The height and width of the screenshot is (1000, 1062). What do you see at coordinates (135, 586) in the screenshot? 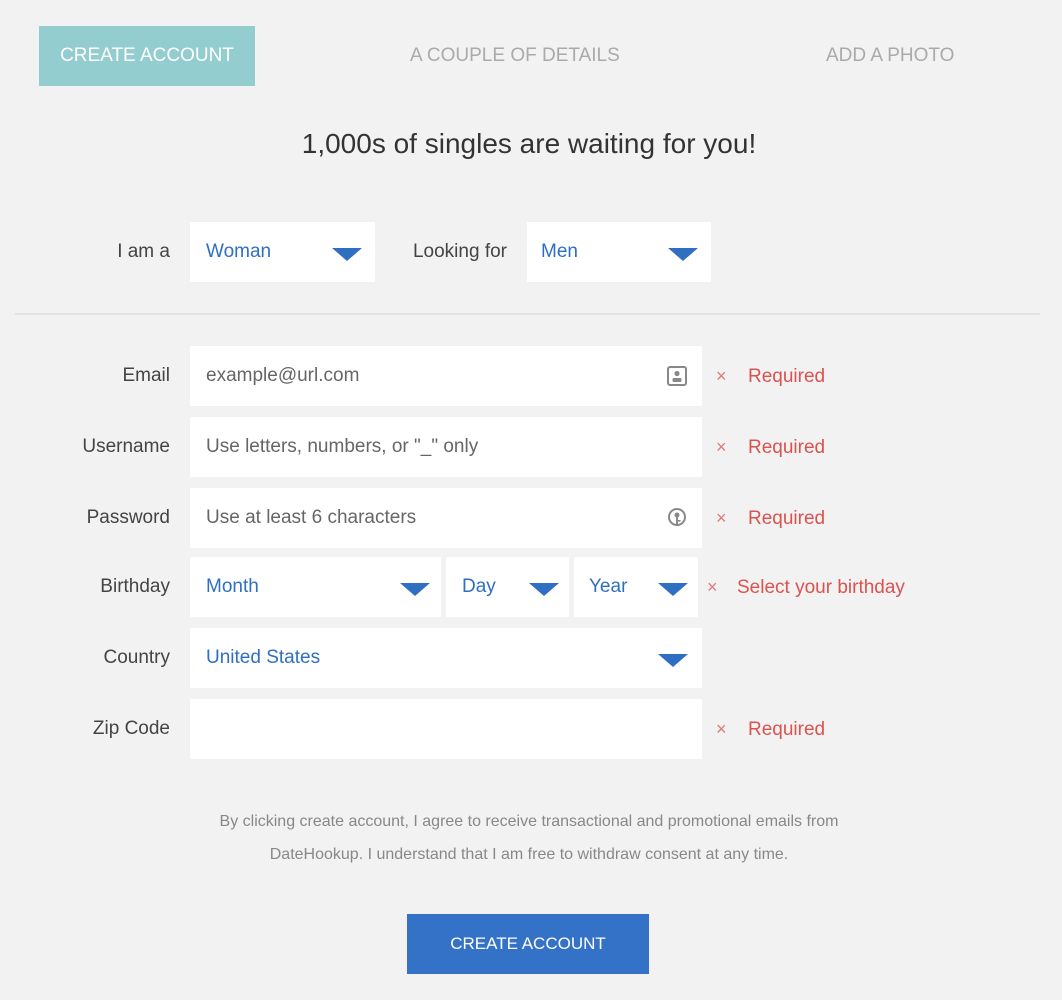
I see `birthday-label: Birthday` at bounding box center [135, 586].